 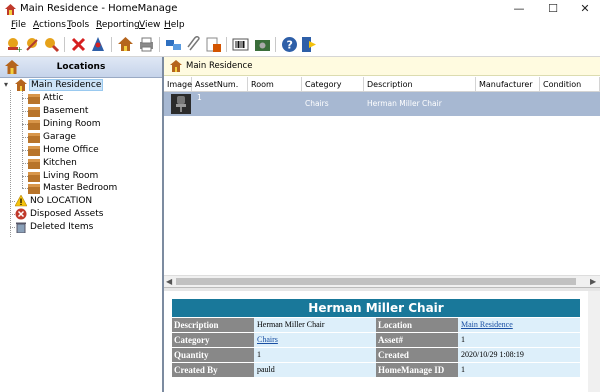 I want to click on attach-icon, so click(x=193, y=44).